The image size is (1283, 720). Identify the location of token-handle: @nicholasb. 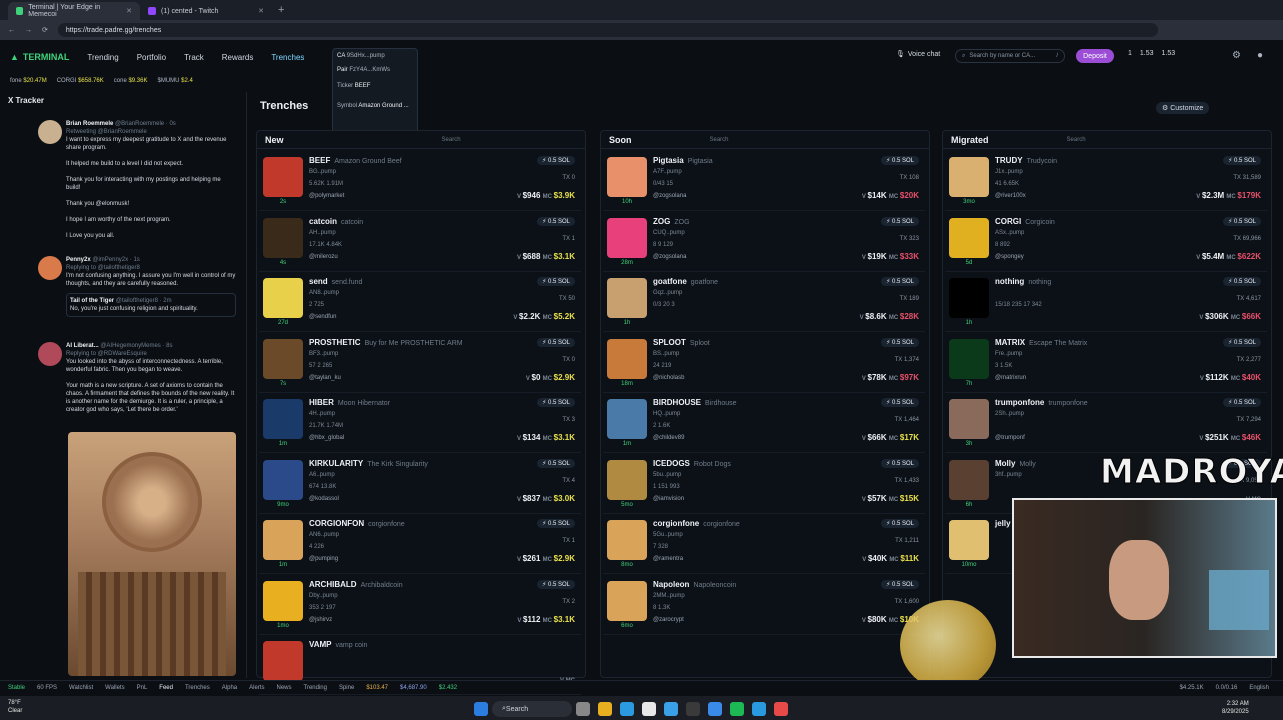
(668, 378).